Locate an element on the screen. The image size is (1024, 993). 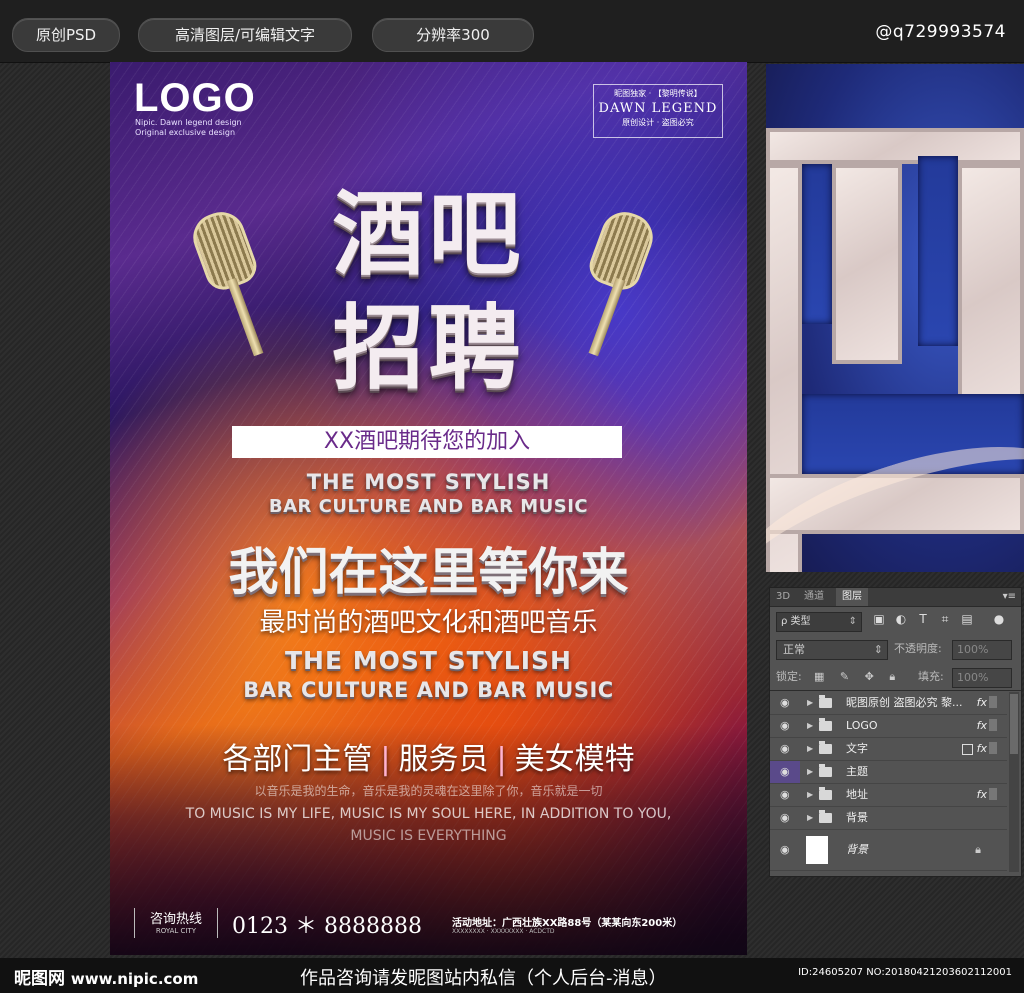
blend-mode-label: 正常 is located at coordinates (794, 649).